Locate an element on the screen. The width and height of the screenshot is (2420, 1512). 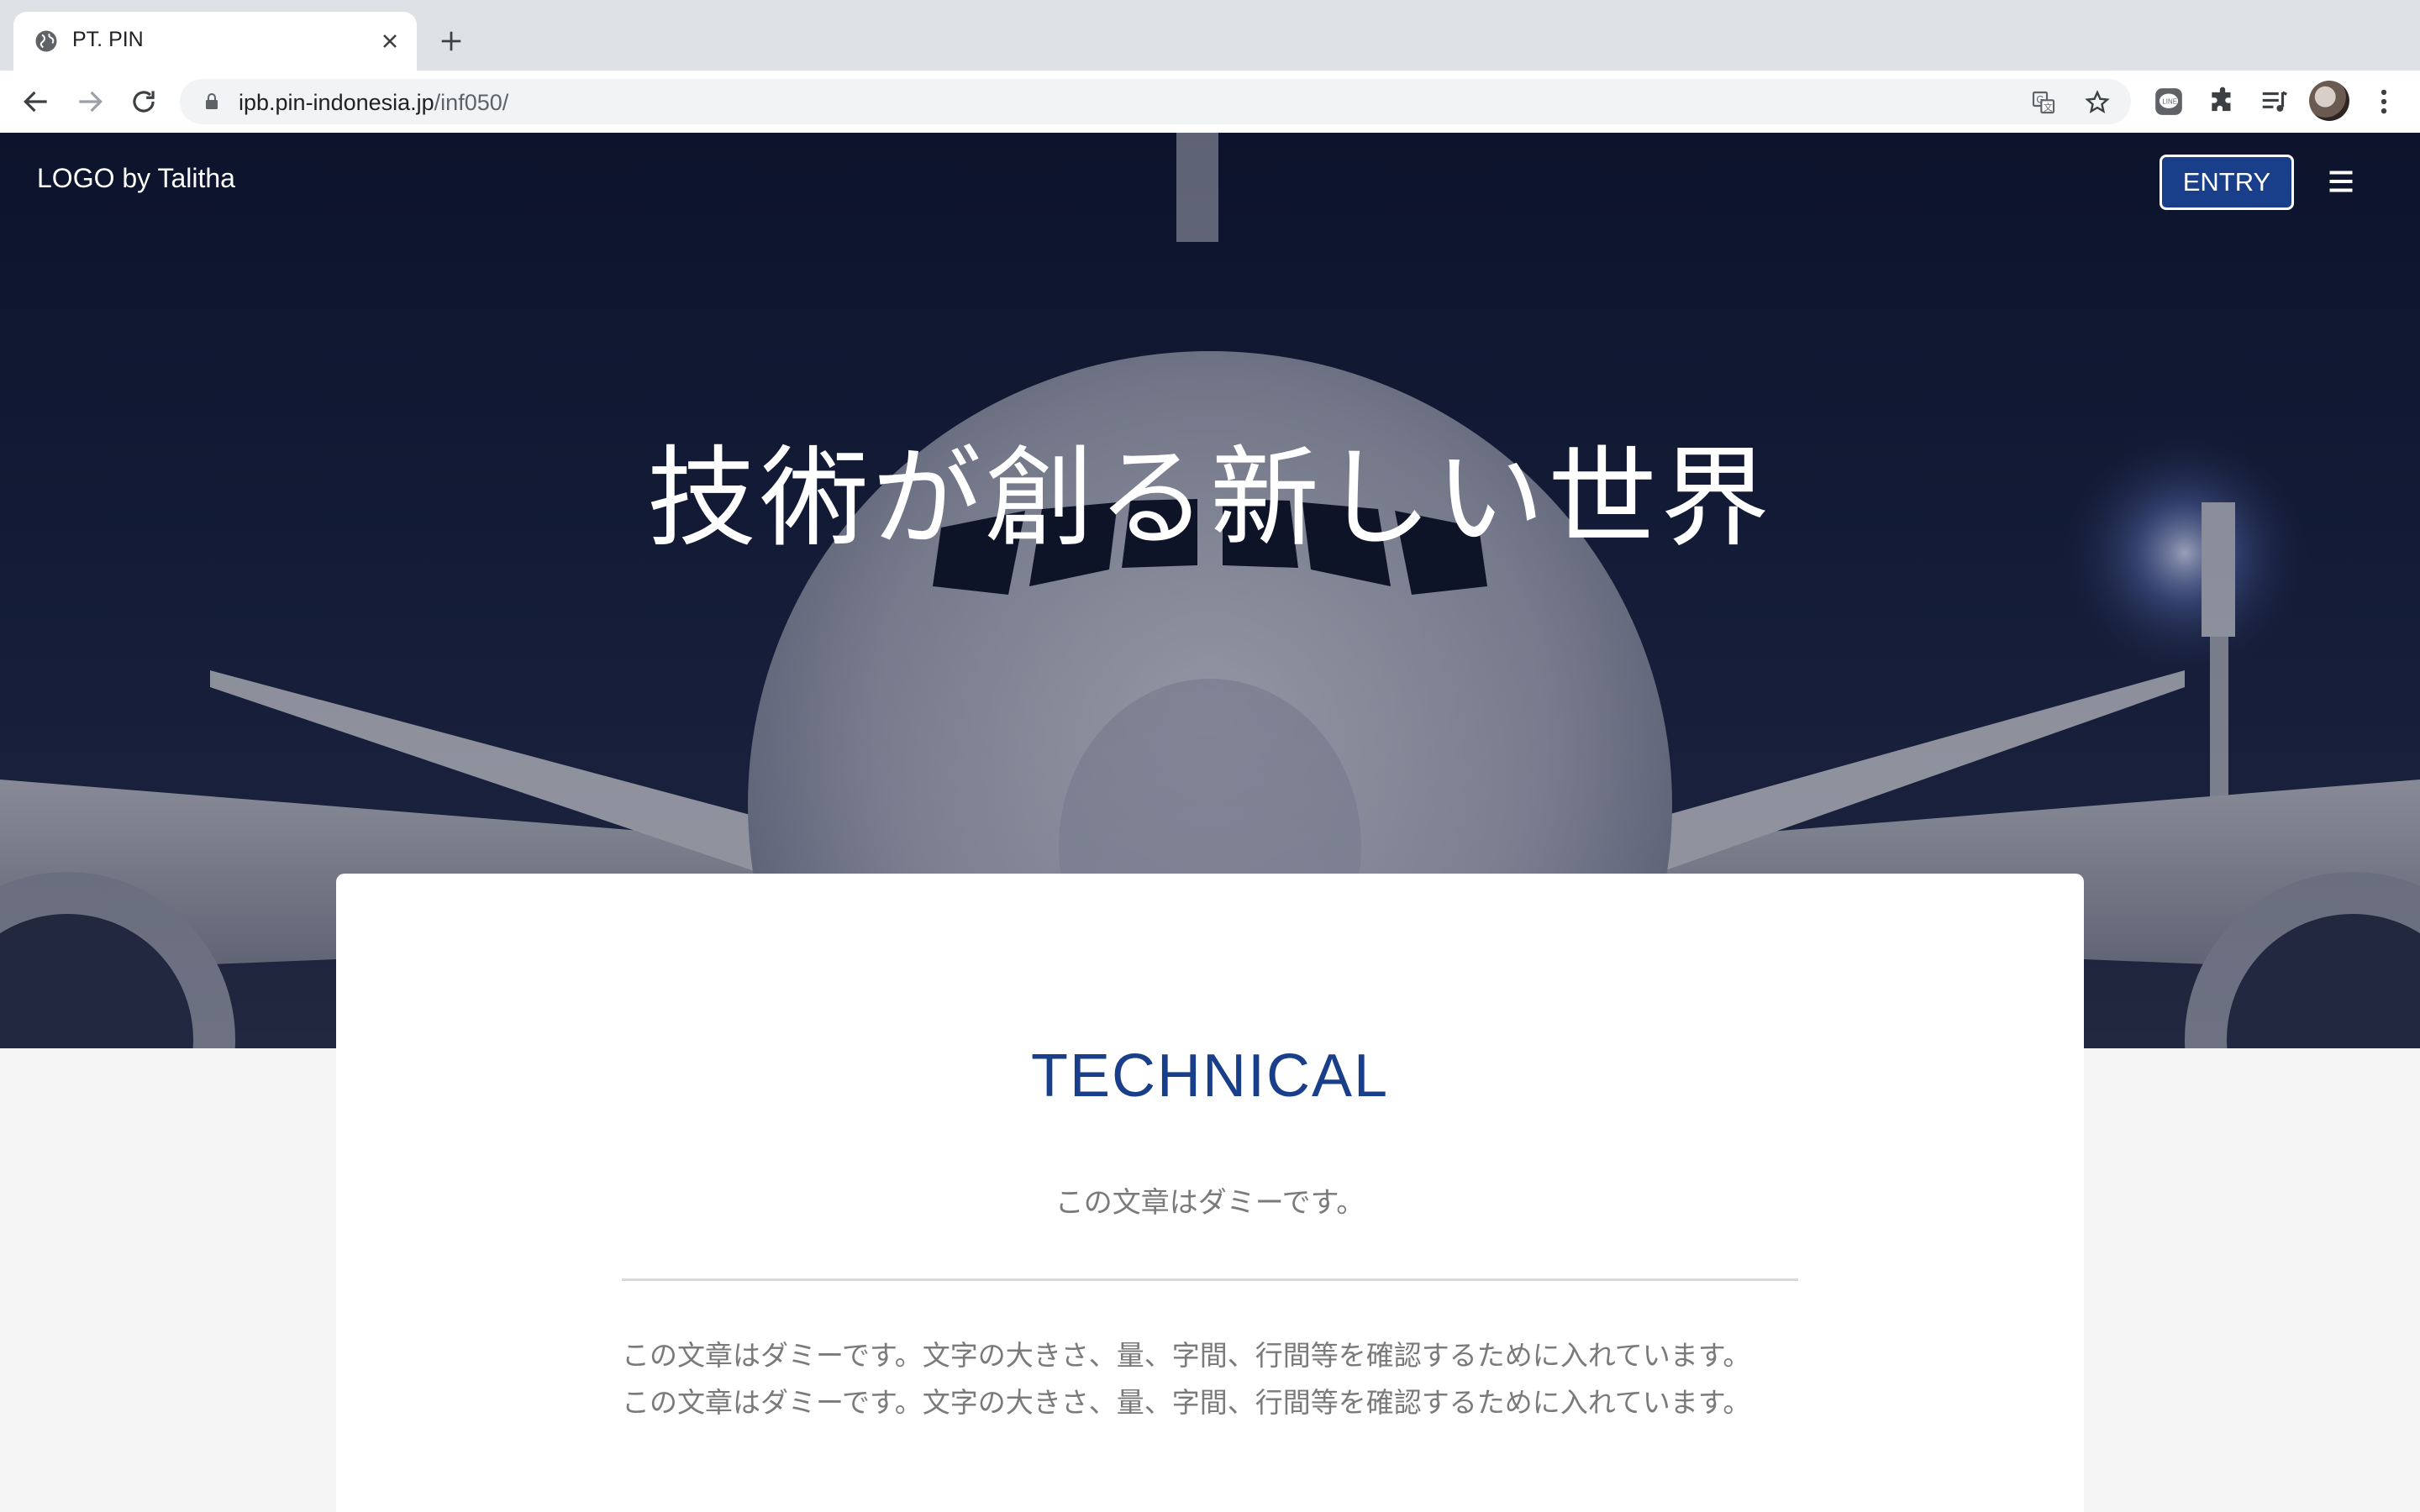
bookmark-star-icon is located at coordinates (2097, 102).